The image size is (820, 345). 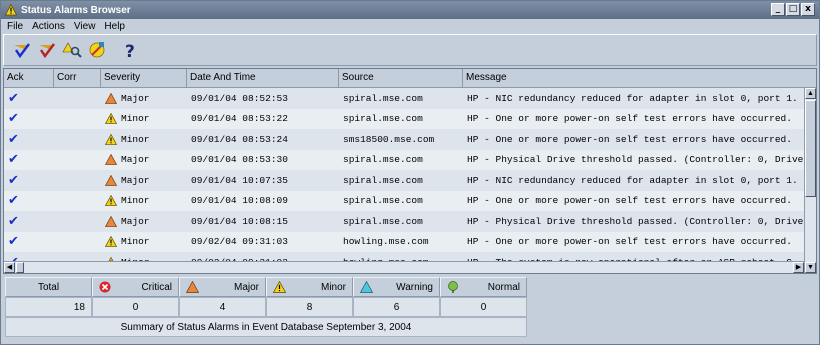 What do you see at coordinates (114, 26) in the screenshot?
I see `menu-help: Help` at bounding box center [114, 26].